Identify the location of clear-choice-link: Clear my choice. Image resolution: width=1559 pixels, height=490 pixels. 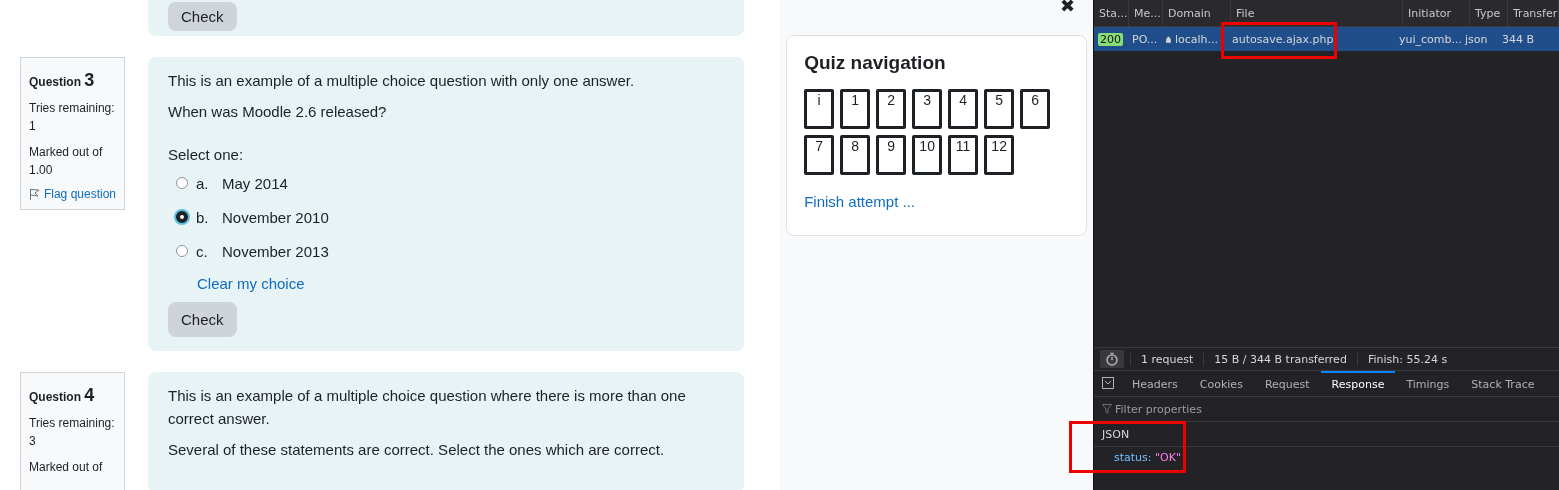
(251, 283).